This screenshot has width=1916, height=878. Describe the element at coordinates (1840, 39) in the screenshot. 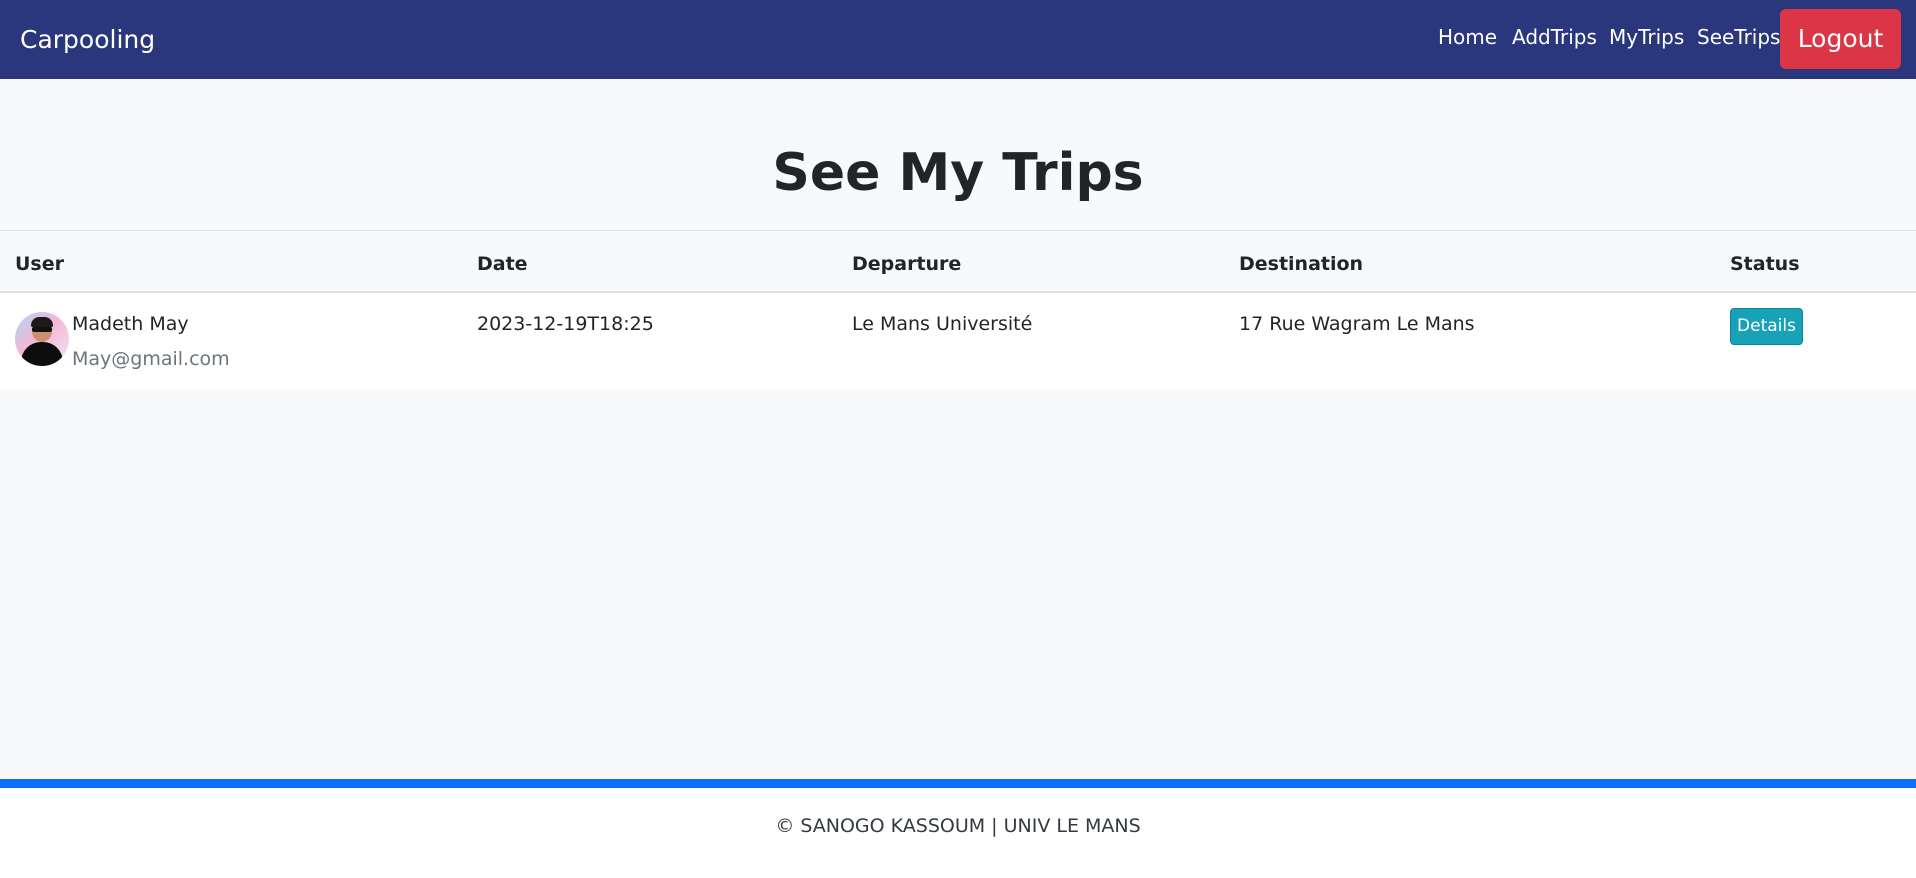

I see `logout-button: Logout` at that location.